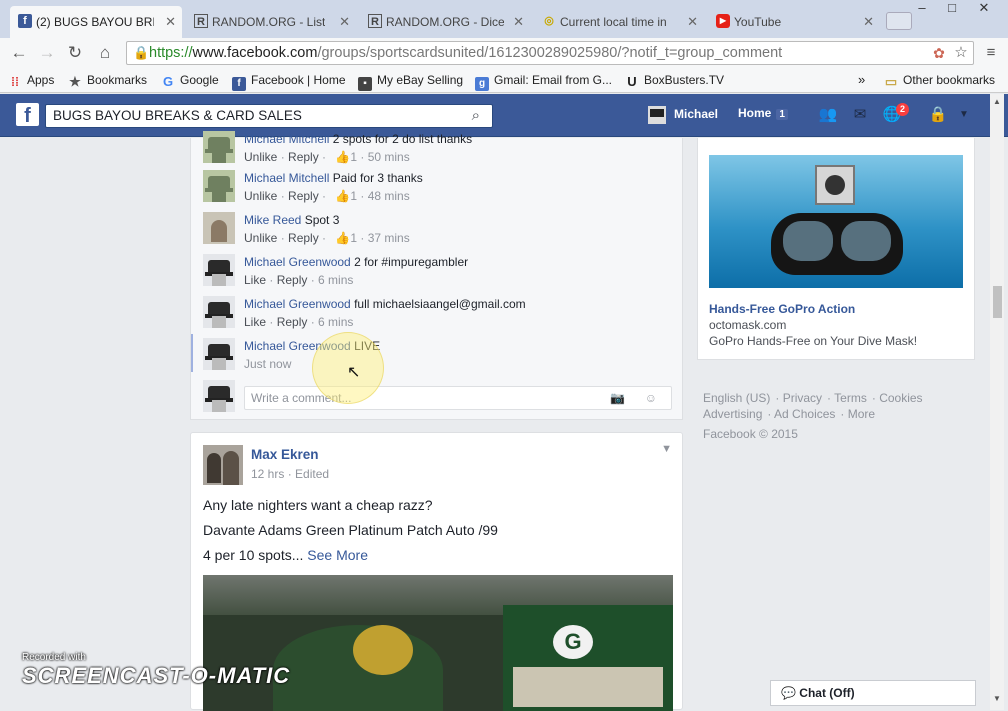 The width and height of the screenshot is (1008, 711). What do you see at coordinates (860, 115) in the screenshot?
I see `messages-icon: ✉` at bounding box center [860, 115].